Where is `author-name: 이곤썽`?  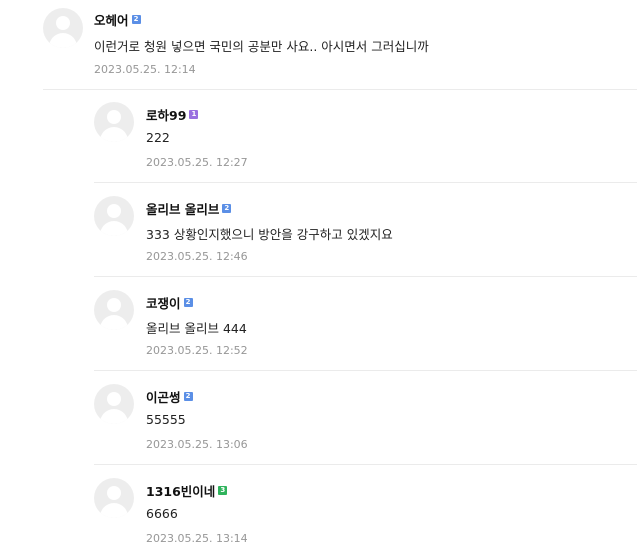 author-name: 이곤썽 is located at coordinates (163, 396).